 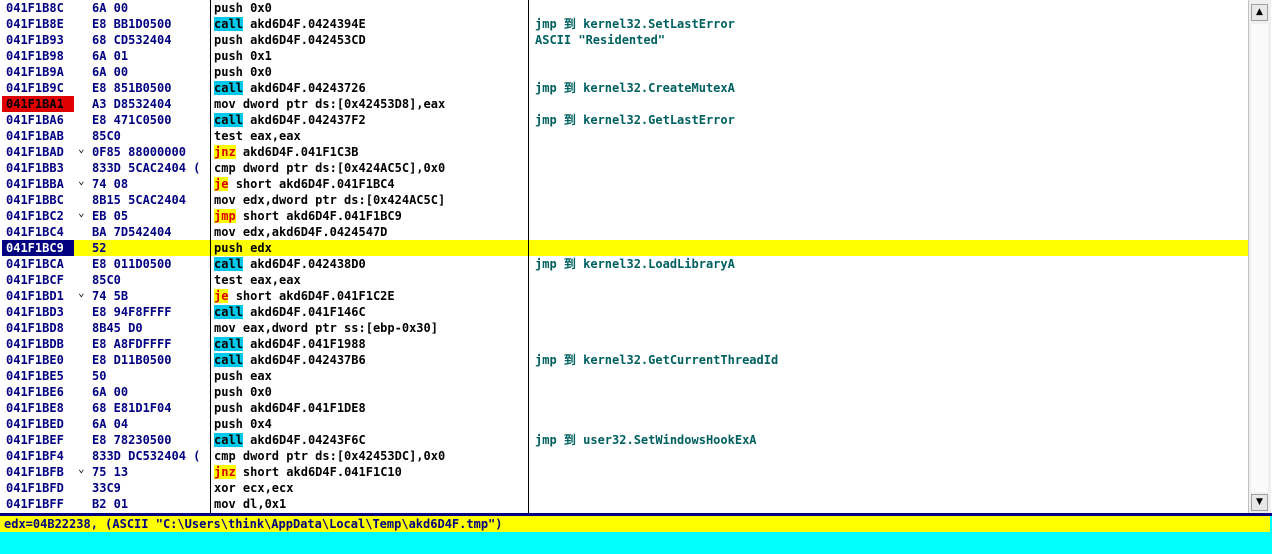 I want to click on disasm-row: 041F1BDB E8 A8FDFFFF call akd6D4F.041F1988, so click(x=625, y=344).